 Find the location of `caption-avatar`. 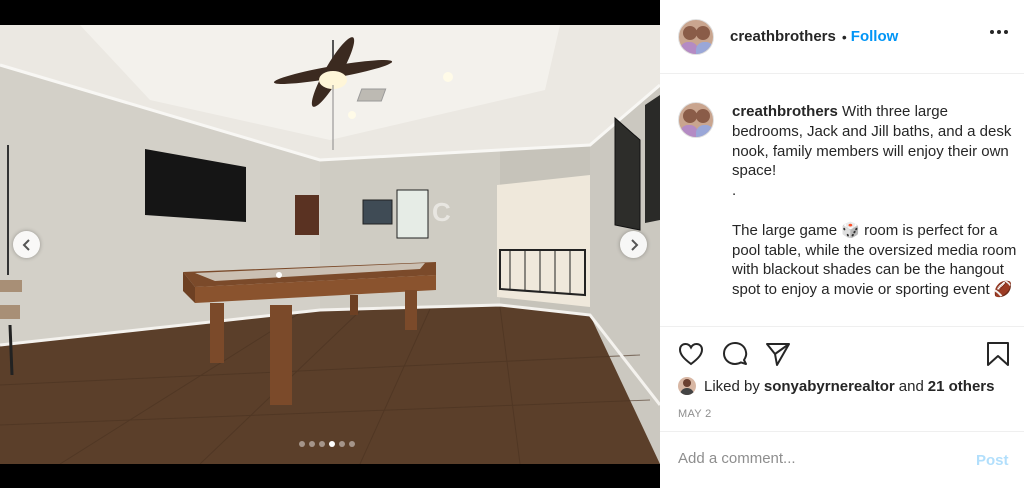

caption-avatar is located at coordinates (696, 120).